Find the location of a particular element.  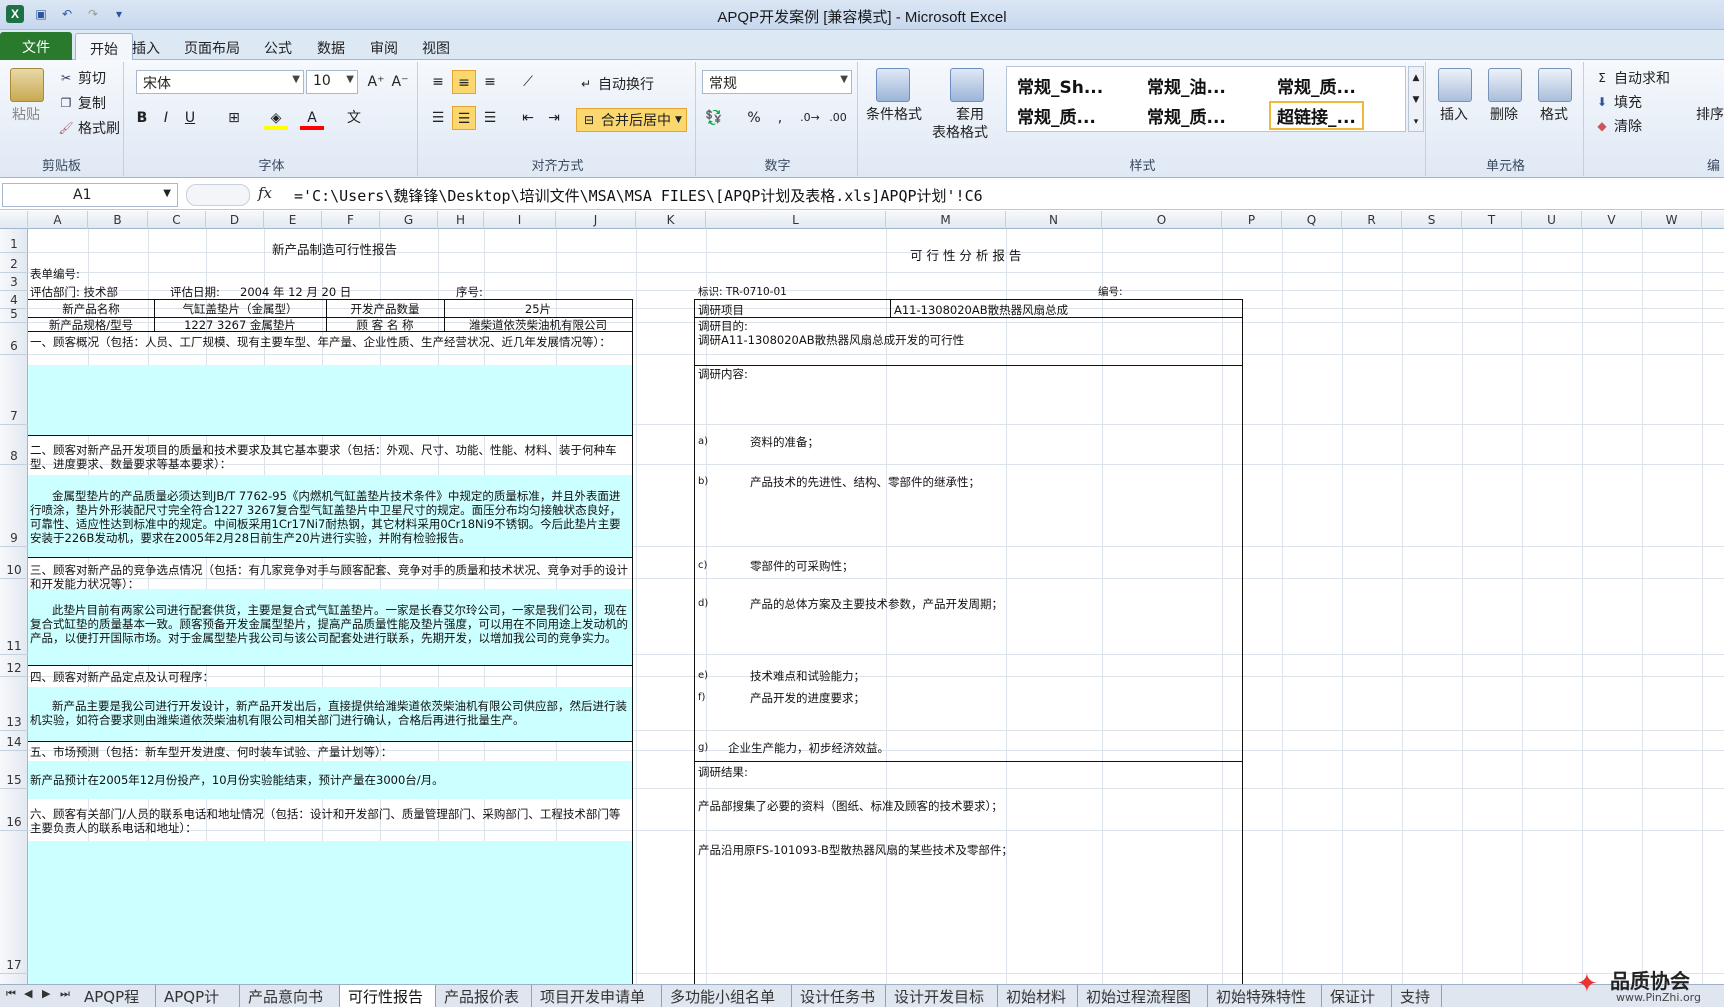

align-middle-icon: ≡ is located at coordinates (464, 82).